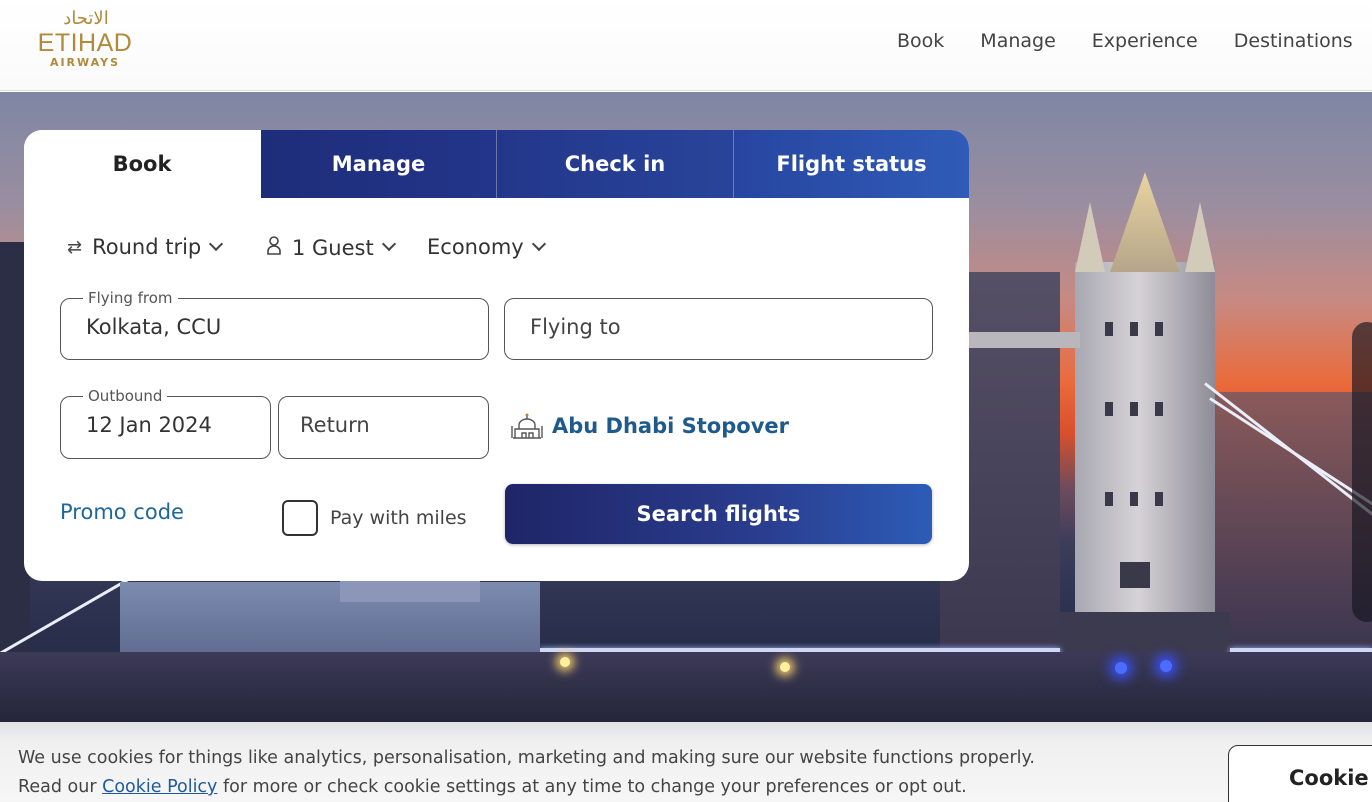 This screenshot has width=1372, height=802. I want to click on side-panel-handle, so click(1362, 472).